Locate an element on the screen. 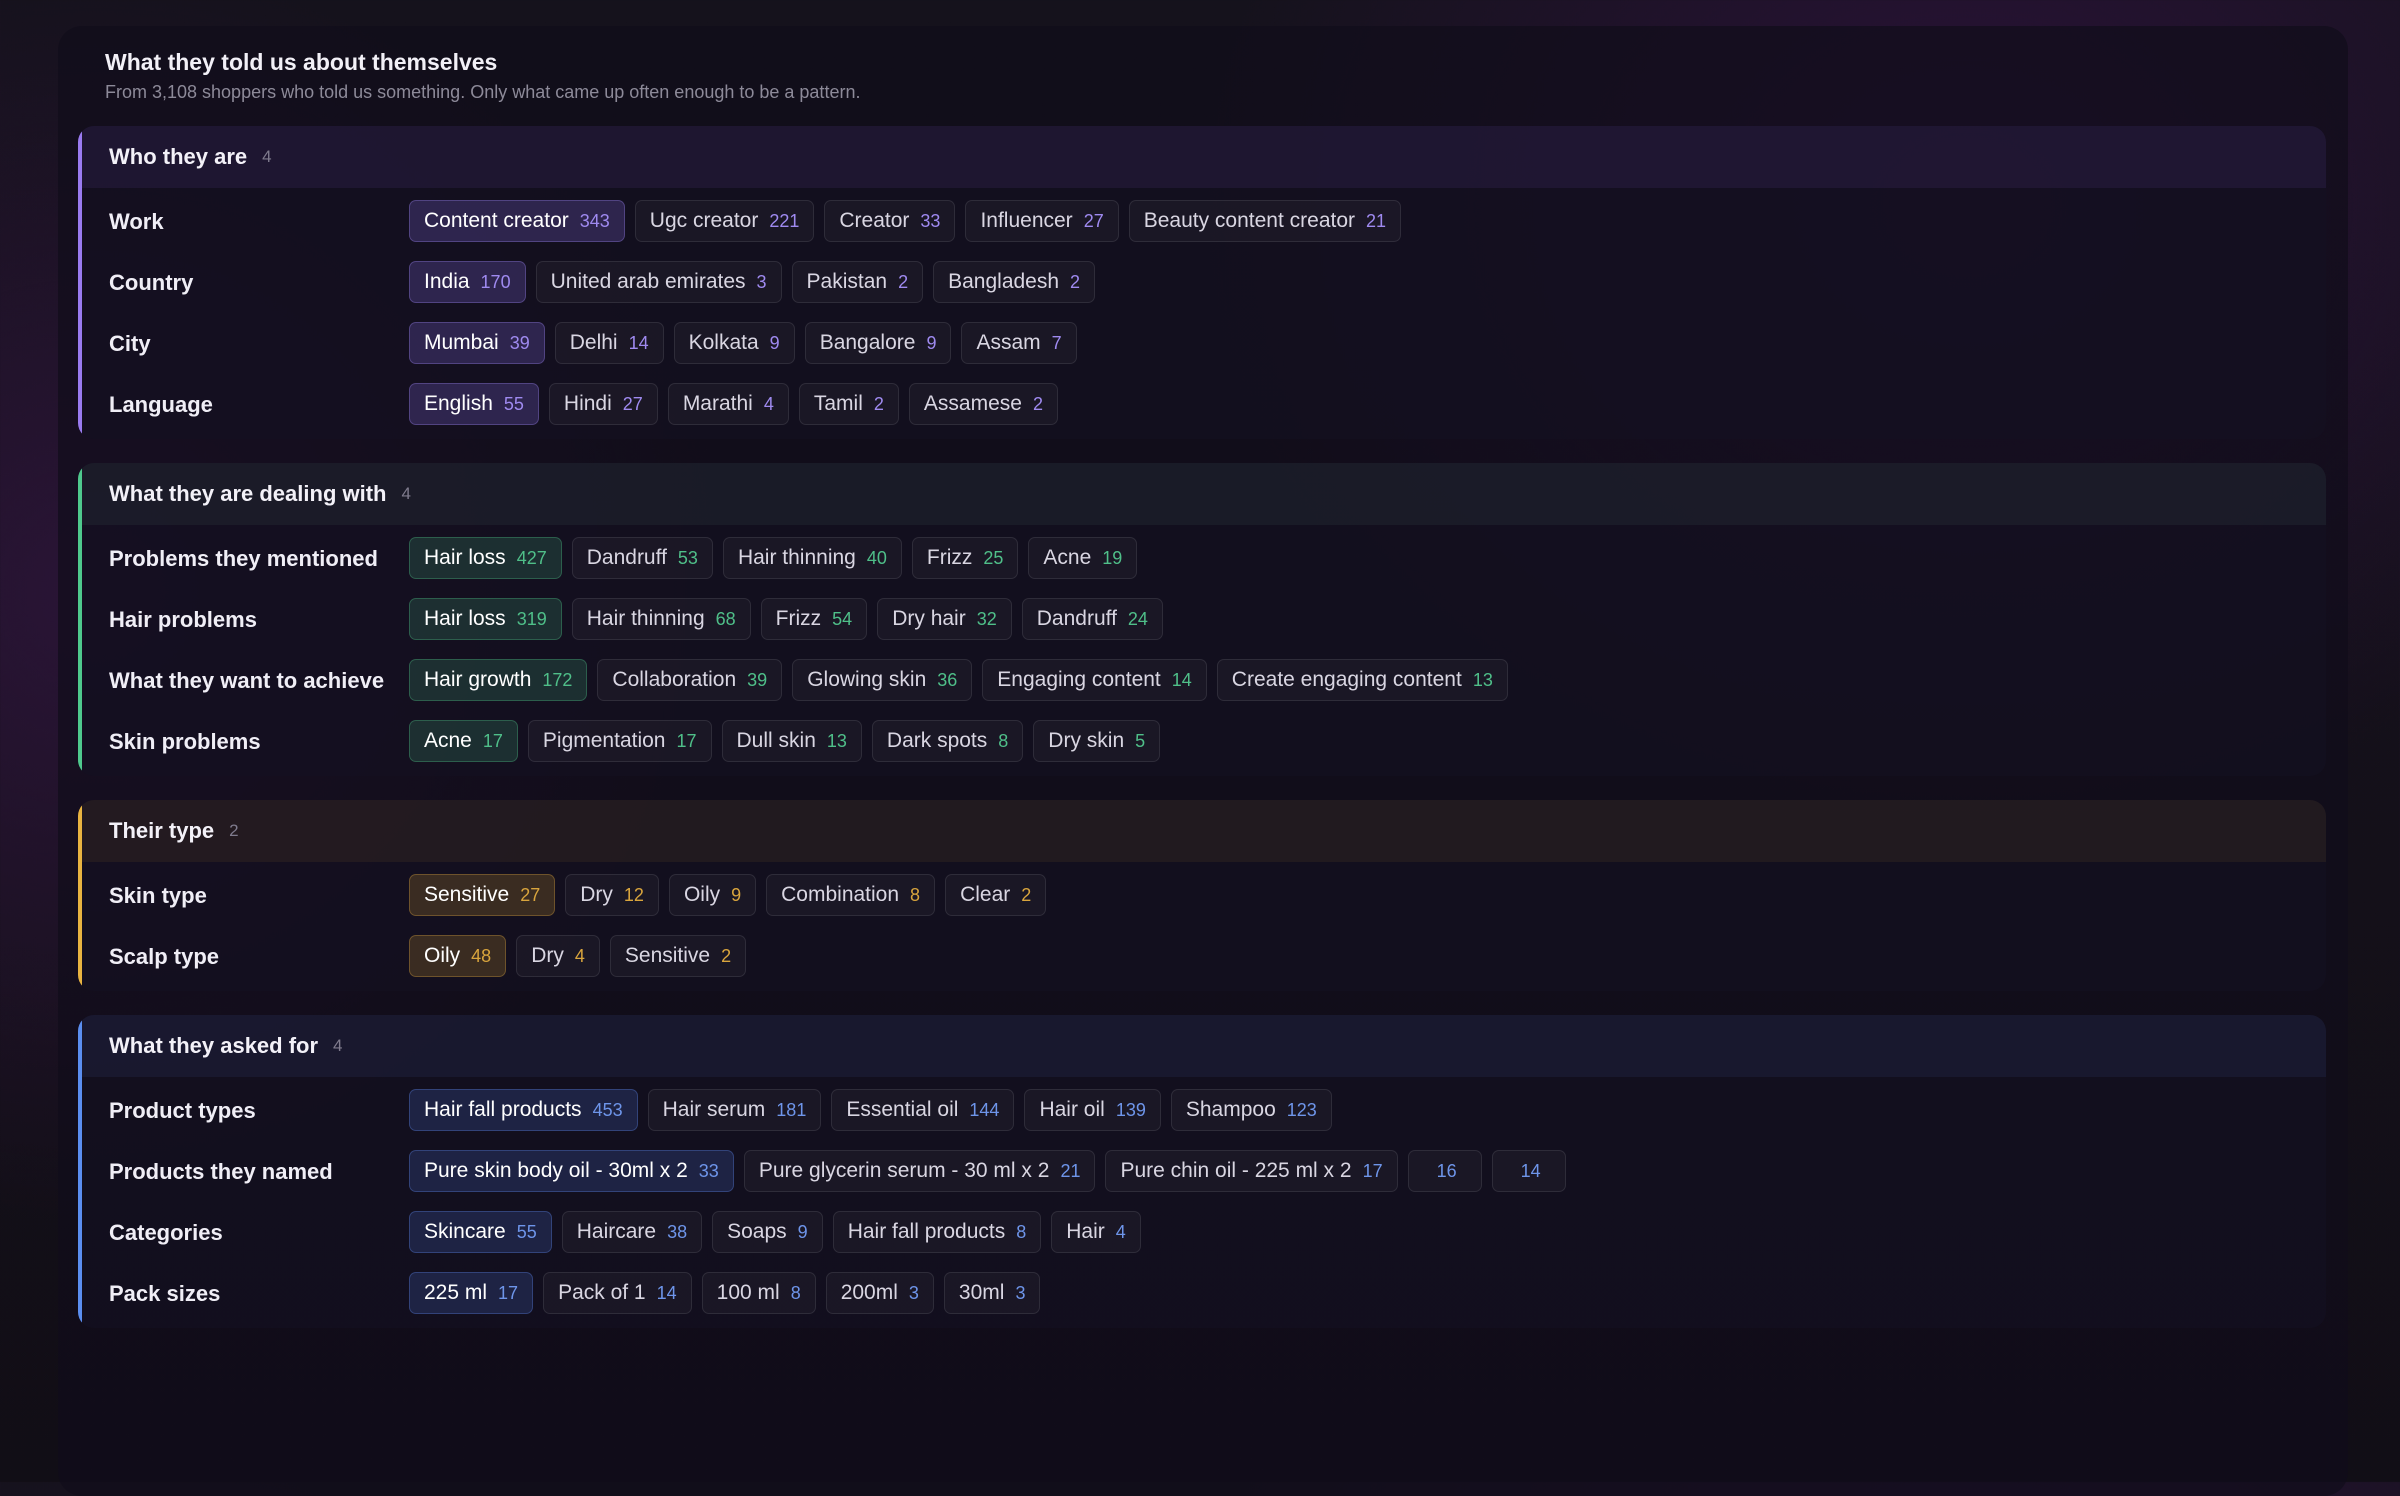 This screenshot has width=2400, height=1496. chip: Hindi 27 is located at coordinates (603, 404).